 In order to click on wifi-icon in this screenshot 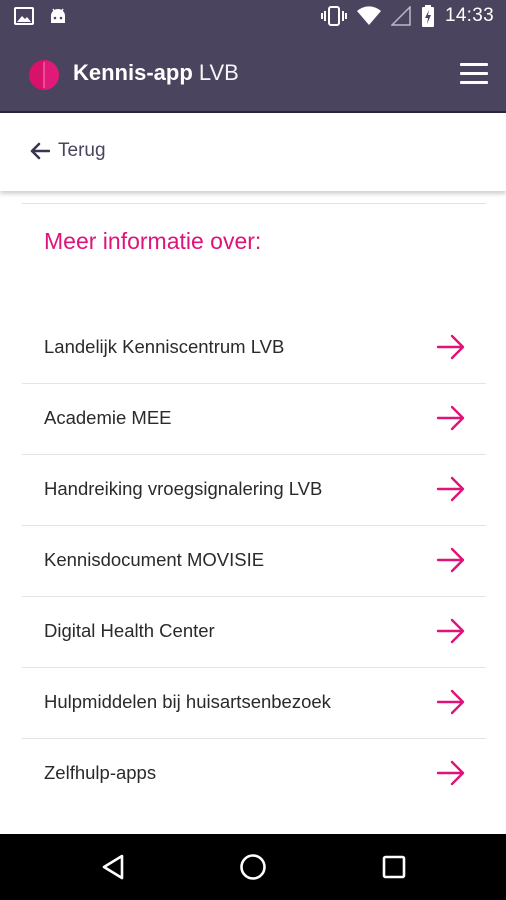, I will do `click(368, 16)`.